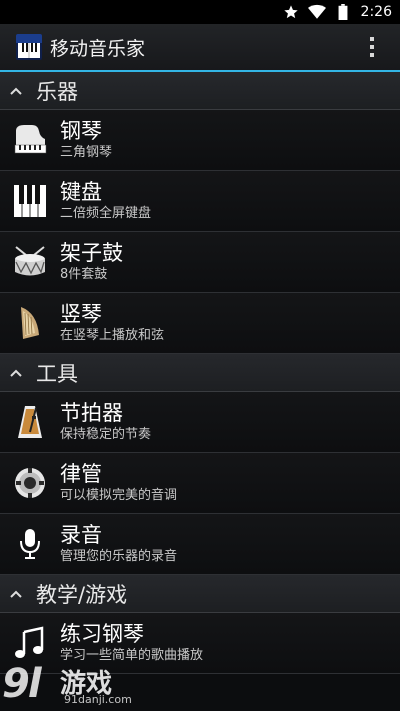  I want to click on section-header-tools: 工具, so click(200, 373).